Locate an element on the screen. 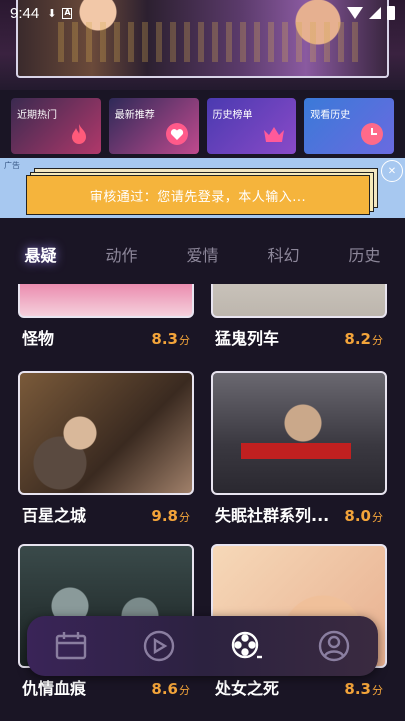 This screenshot has width=405, height=721. nav-film is located at coordinates (247, 646).